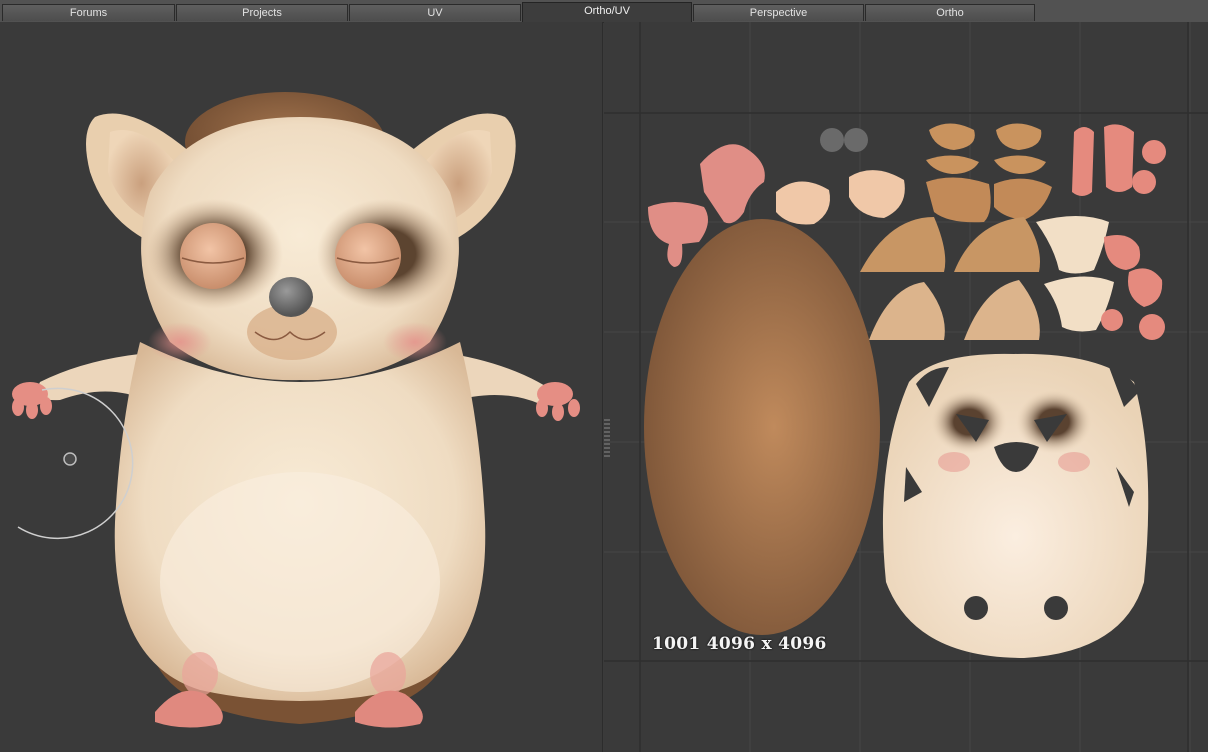 The height and width of the screenshot is (752, 1208). Describe the element at coordinates (262, 12) in the screenshot. I see `tab-projects: Projects` at that location.